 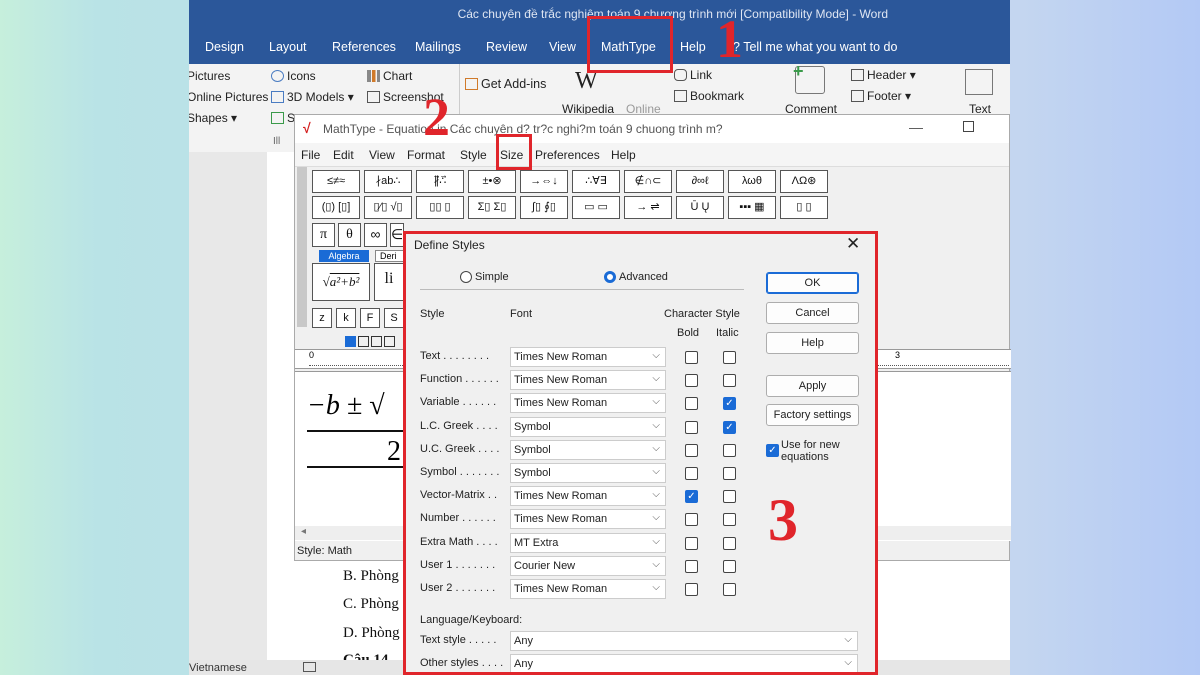 I want to click on menu-preferences: Preferences, so click(x=567, y=155).